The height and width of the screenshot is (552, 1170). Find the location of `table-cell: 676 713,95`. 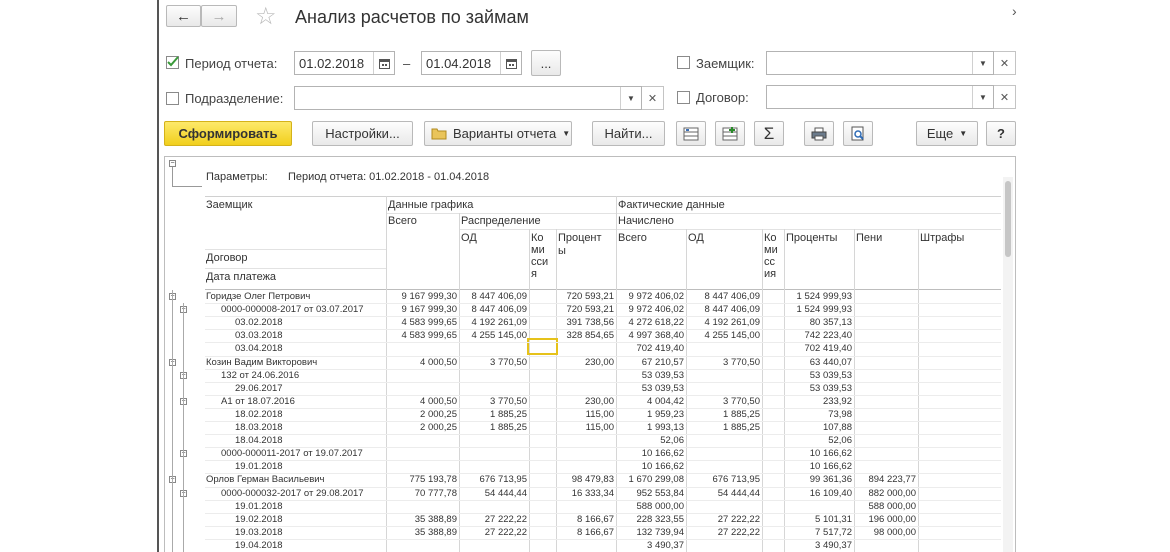

table-cell: 676 713,95 is located at coordinates (503, 479).